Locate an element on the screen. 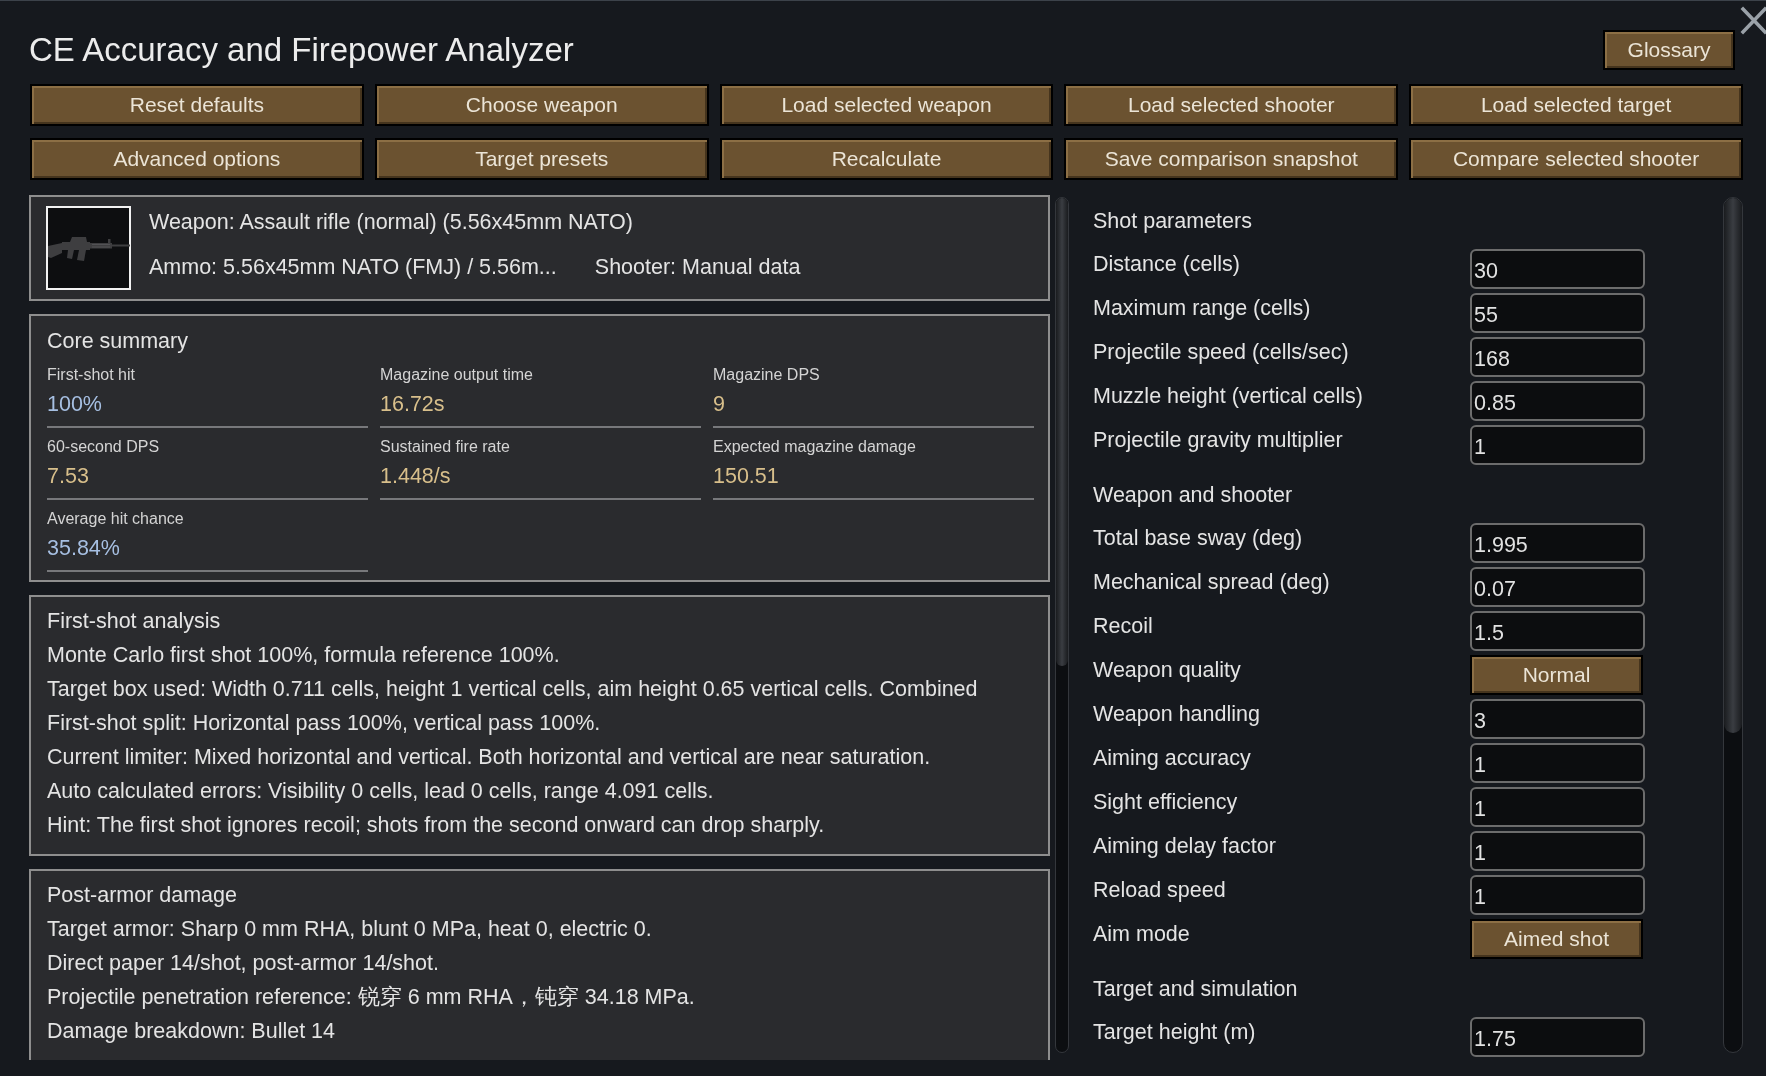  number-input: 1.5 is located at coordinates (1557, 631).